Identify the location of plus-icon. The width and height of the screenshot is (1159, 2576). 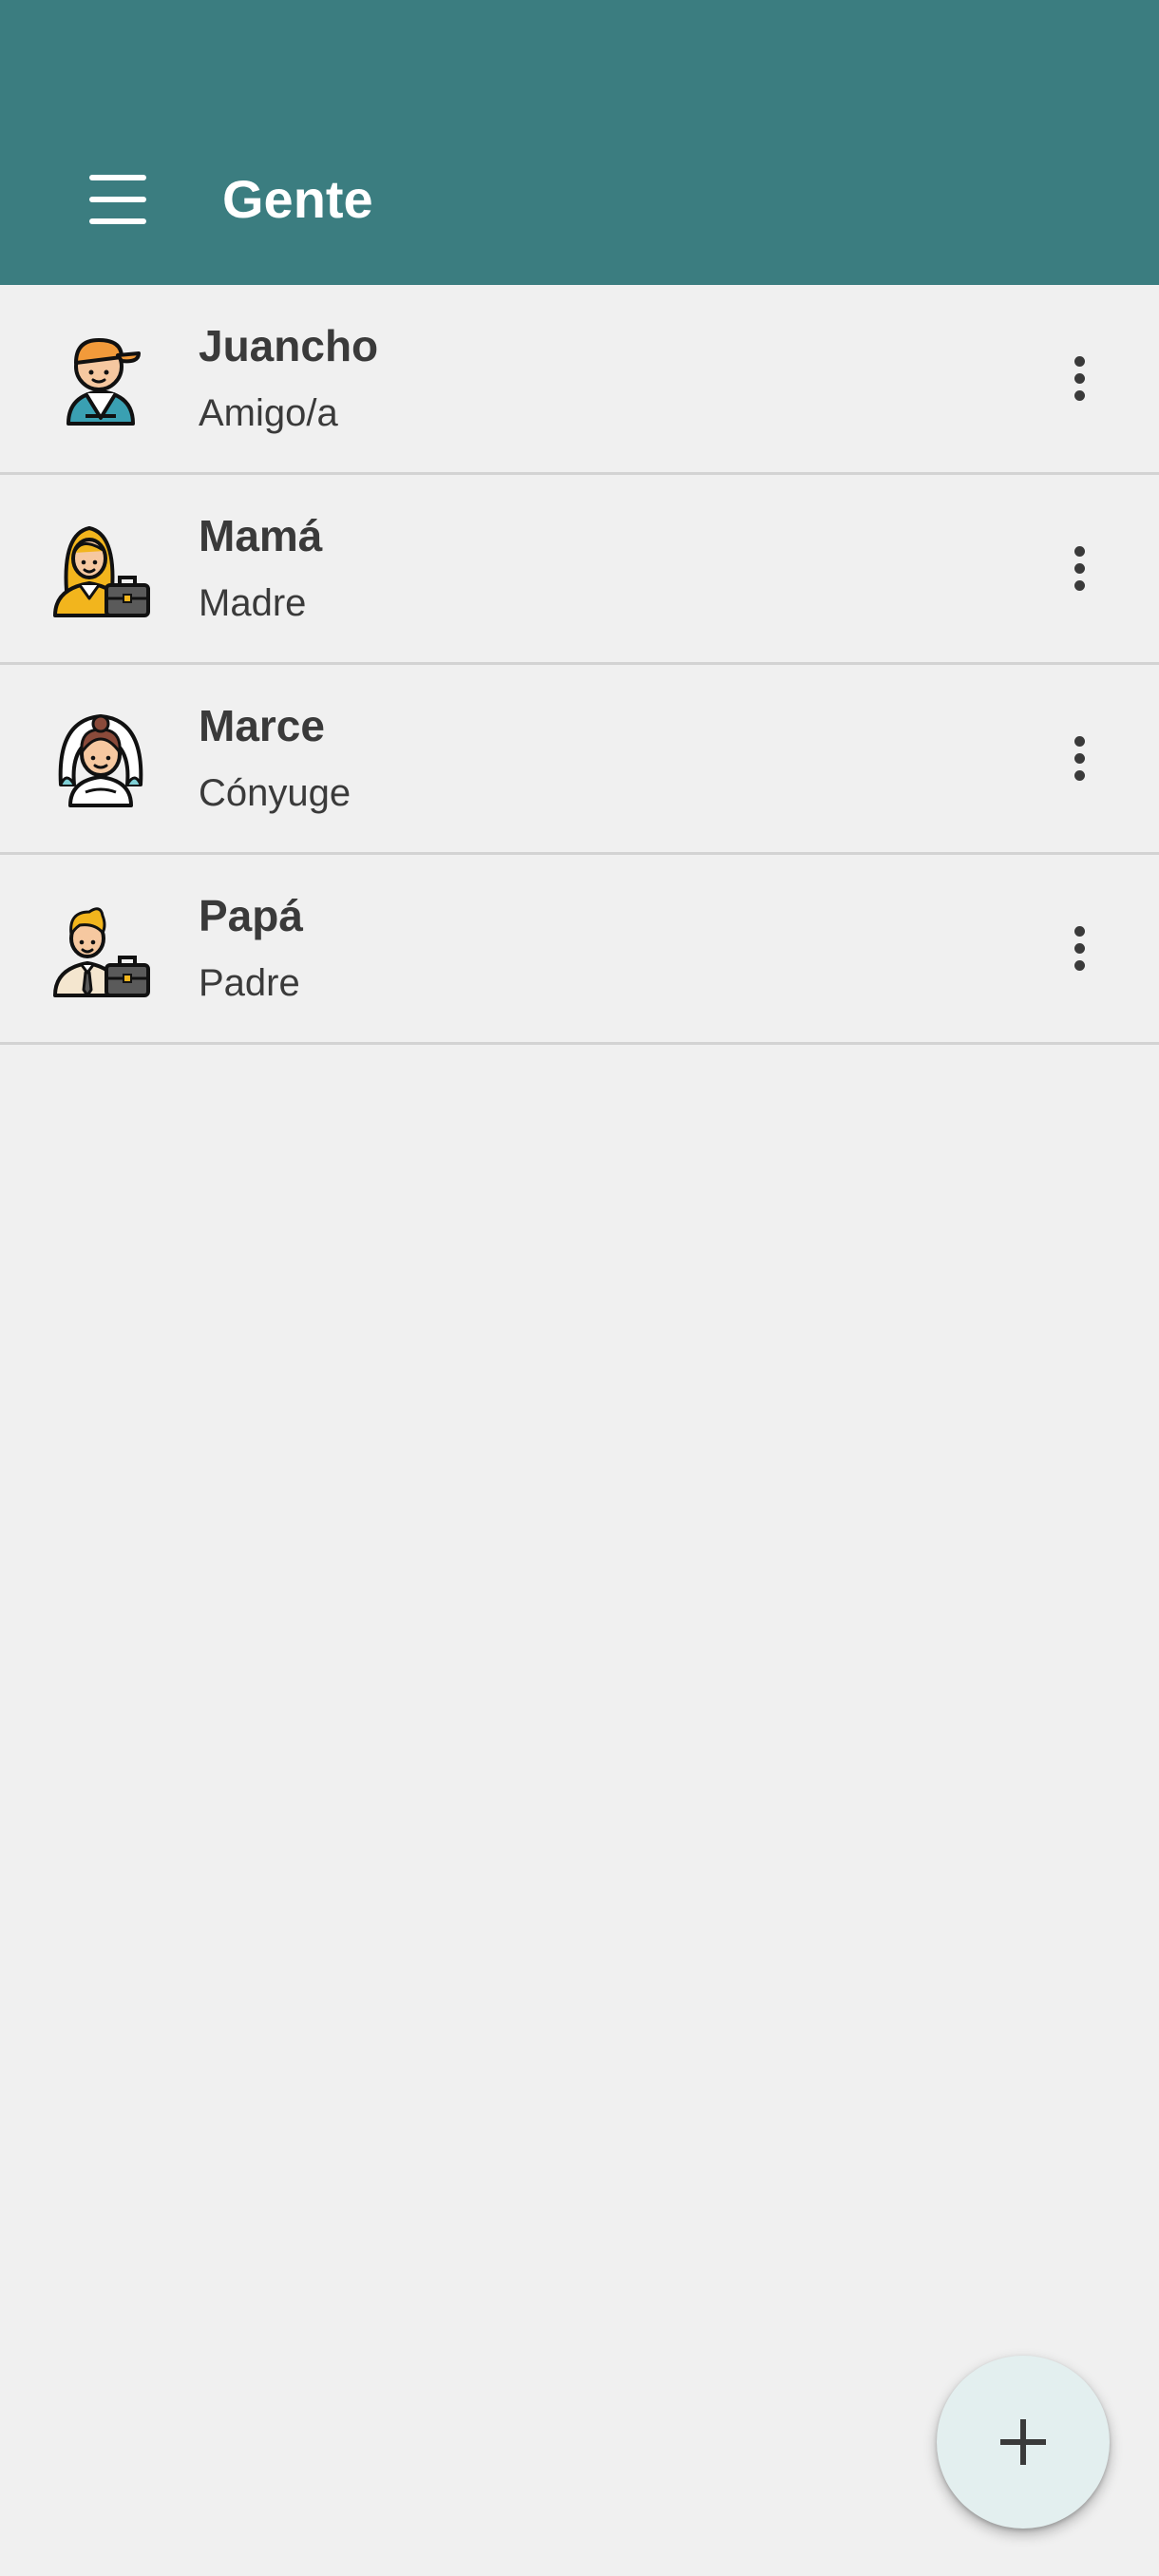
(1023, 2442).